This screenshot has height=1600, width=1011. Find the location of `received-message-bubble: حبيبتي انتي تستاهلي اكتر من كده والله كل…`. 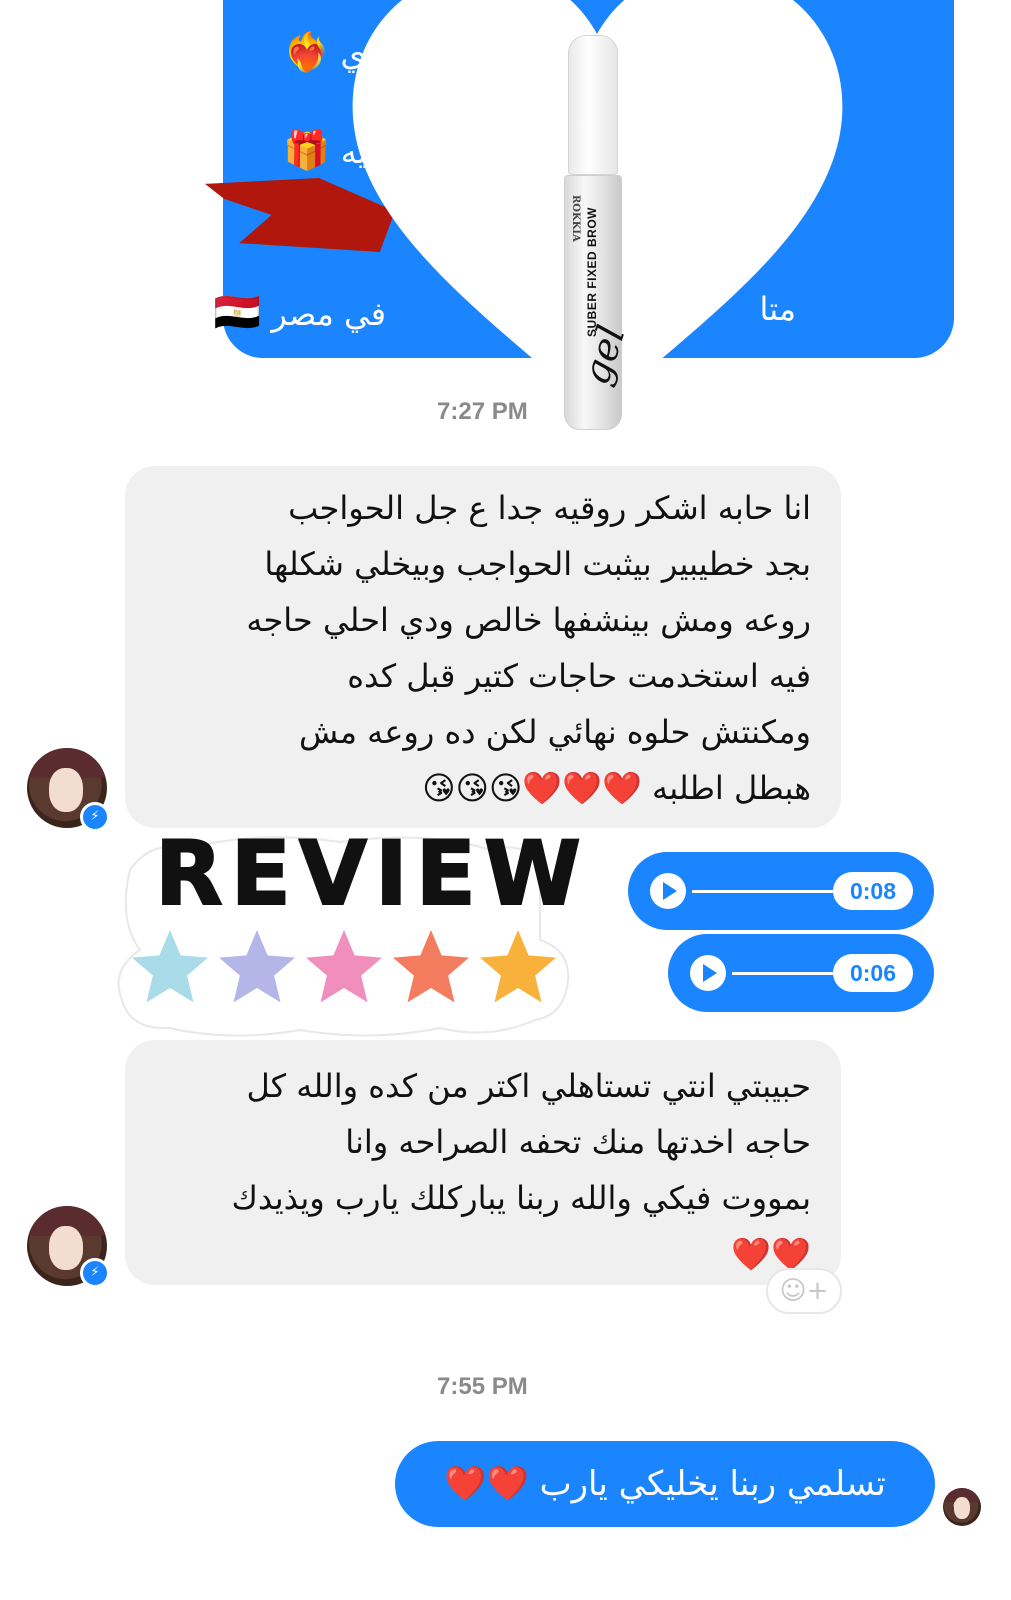

received-message-bubble: حبيبتي انتي تستاهلي اكتر من كده والله كل… is located at coordinates (483, 1162).